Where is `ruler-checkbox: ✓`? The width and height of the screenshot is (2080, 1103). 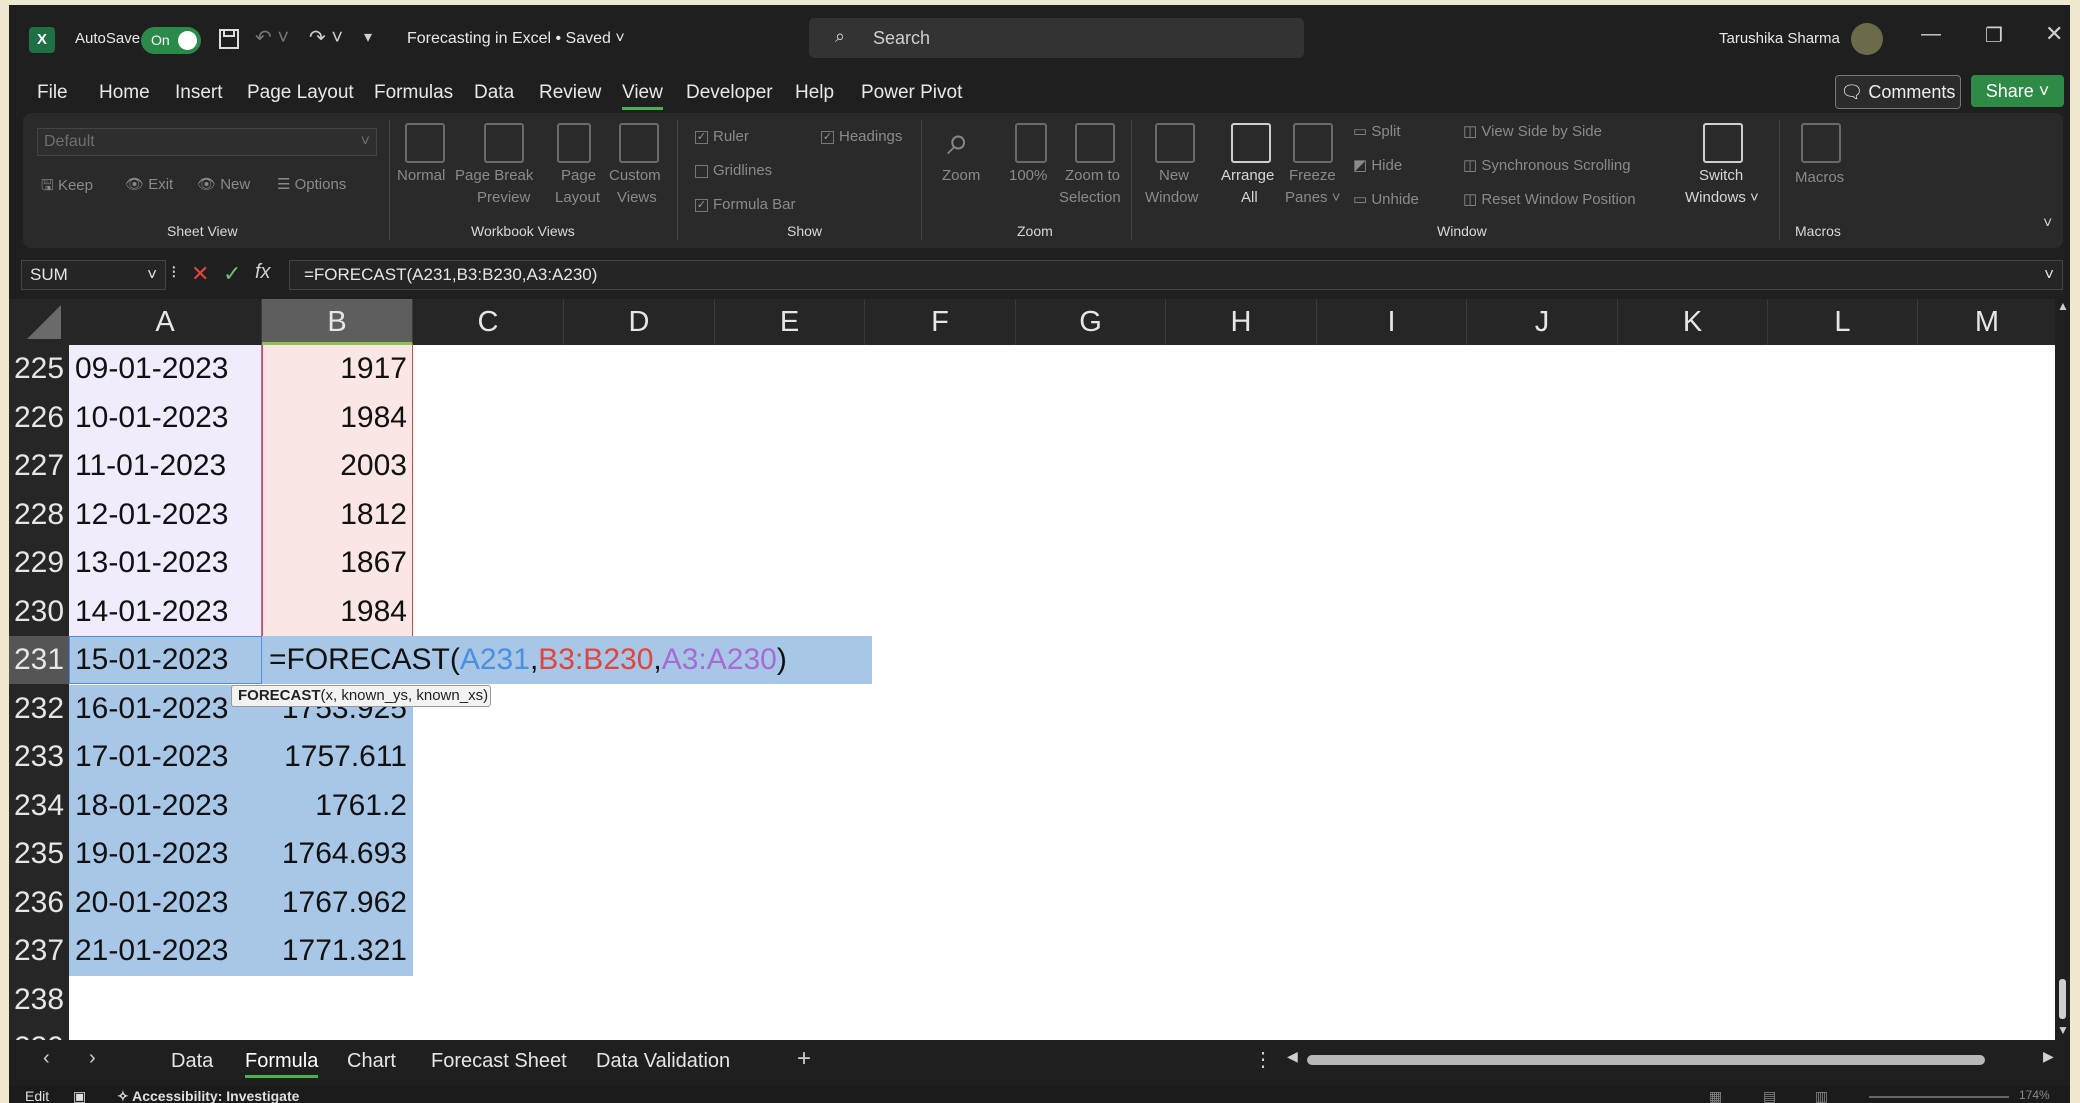
ruler-checkbox: ✓ is located at coordinates (701, 137).